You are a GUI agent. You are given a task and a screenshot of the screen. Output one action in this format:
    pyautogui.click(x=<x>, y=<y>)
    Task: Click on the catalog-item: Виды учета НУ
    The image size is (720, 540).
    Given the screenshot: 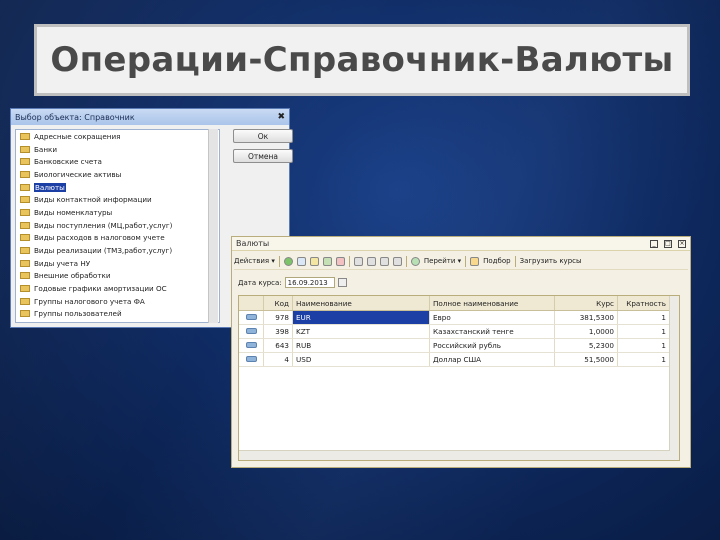 What is the action you would take?
    pyautogui.click(x=117, y=263)
    